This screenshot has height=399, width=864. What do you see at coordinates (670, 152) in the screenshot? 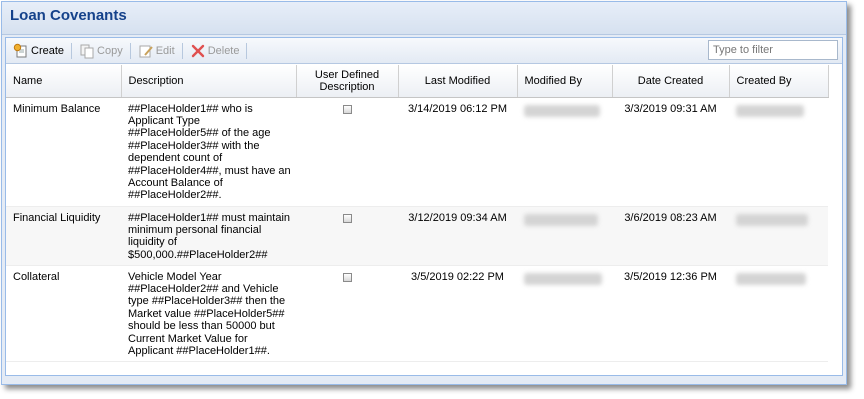
I see `cell-date-created: 3/3/2019 09:31 AM` at bounding box center [670, 152].